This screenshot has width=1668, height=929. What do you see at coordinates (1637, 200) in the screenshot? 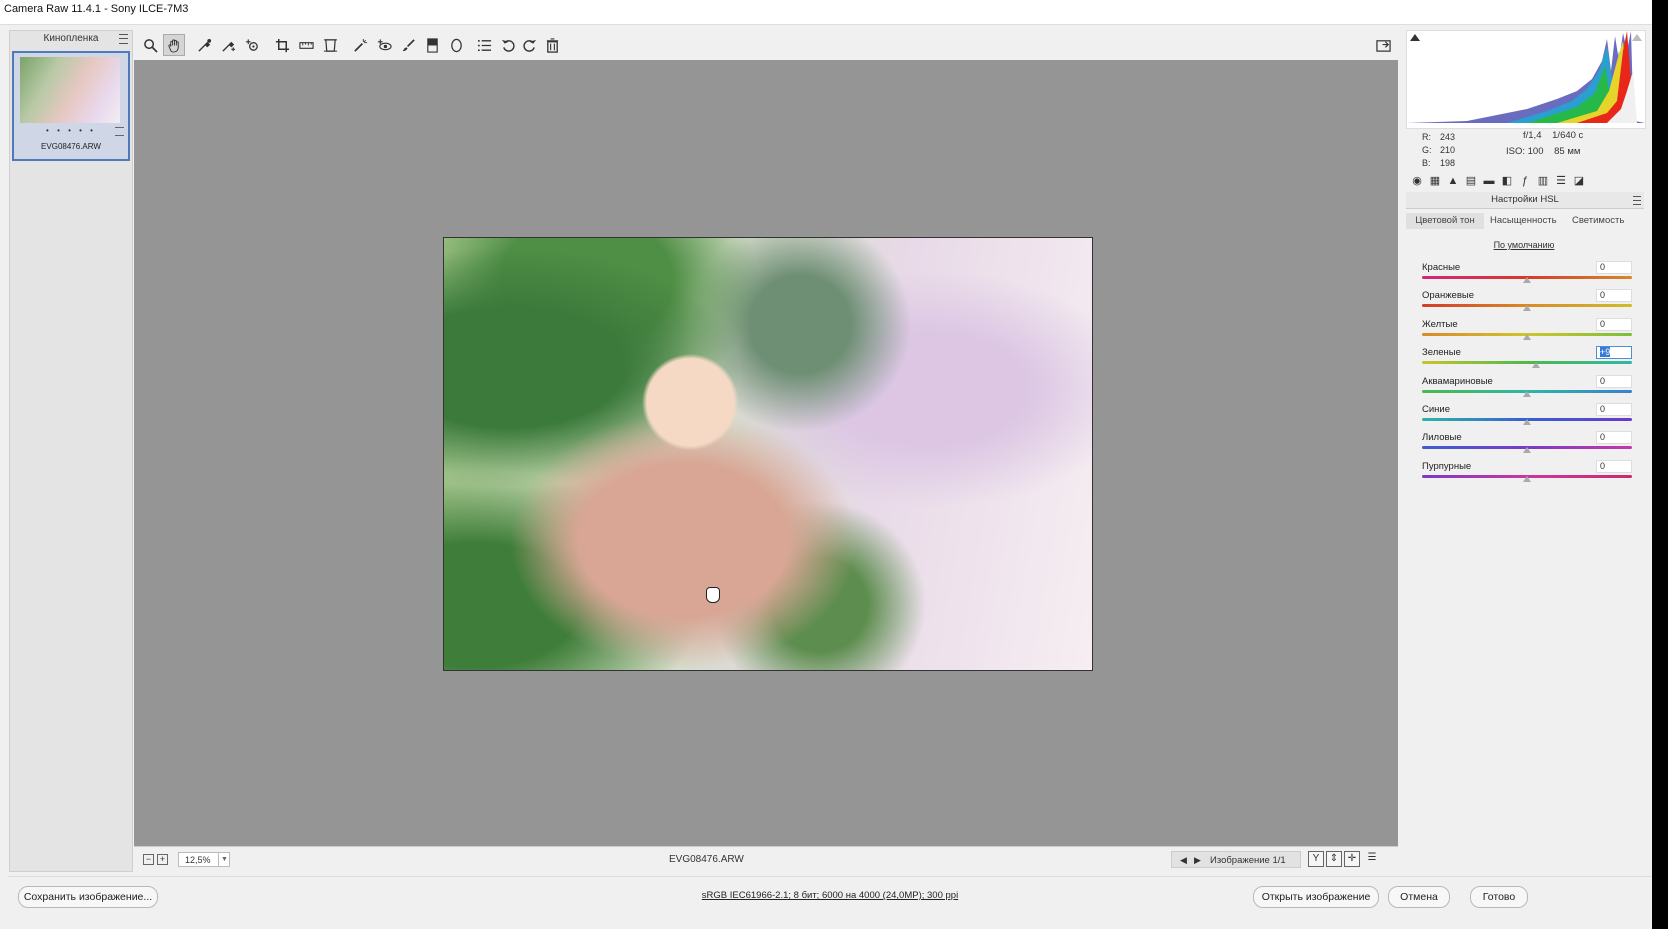
I see `panel-menu-icon` at bounding box center [1637, 200].